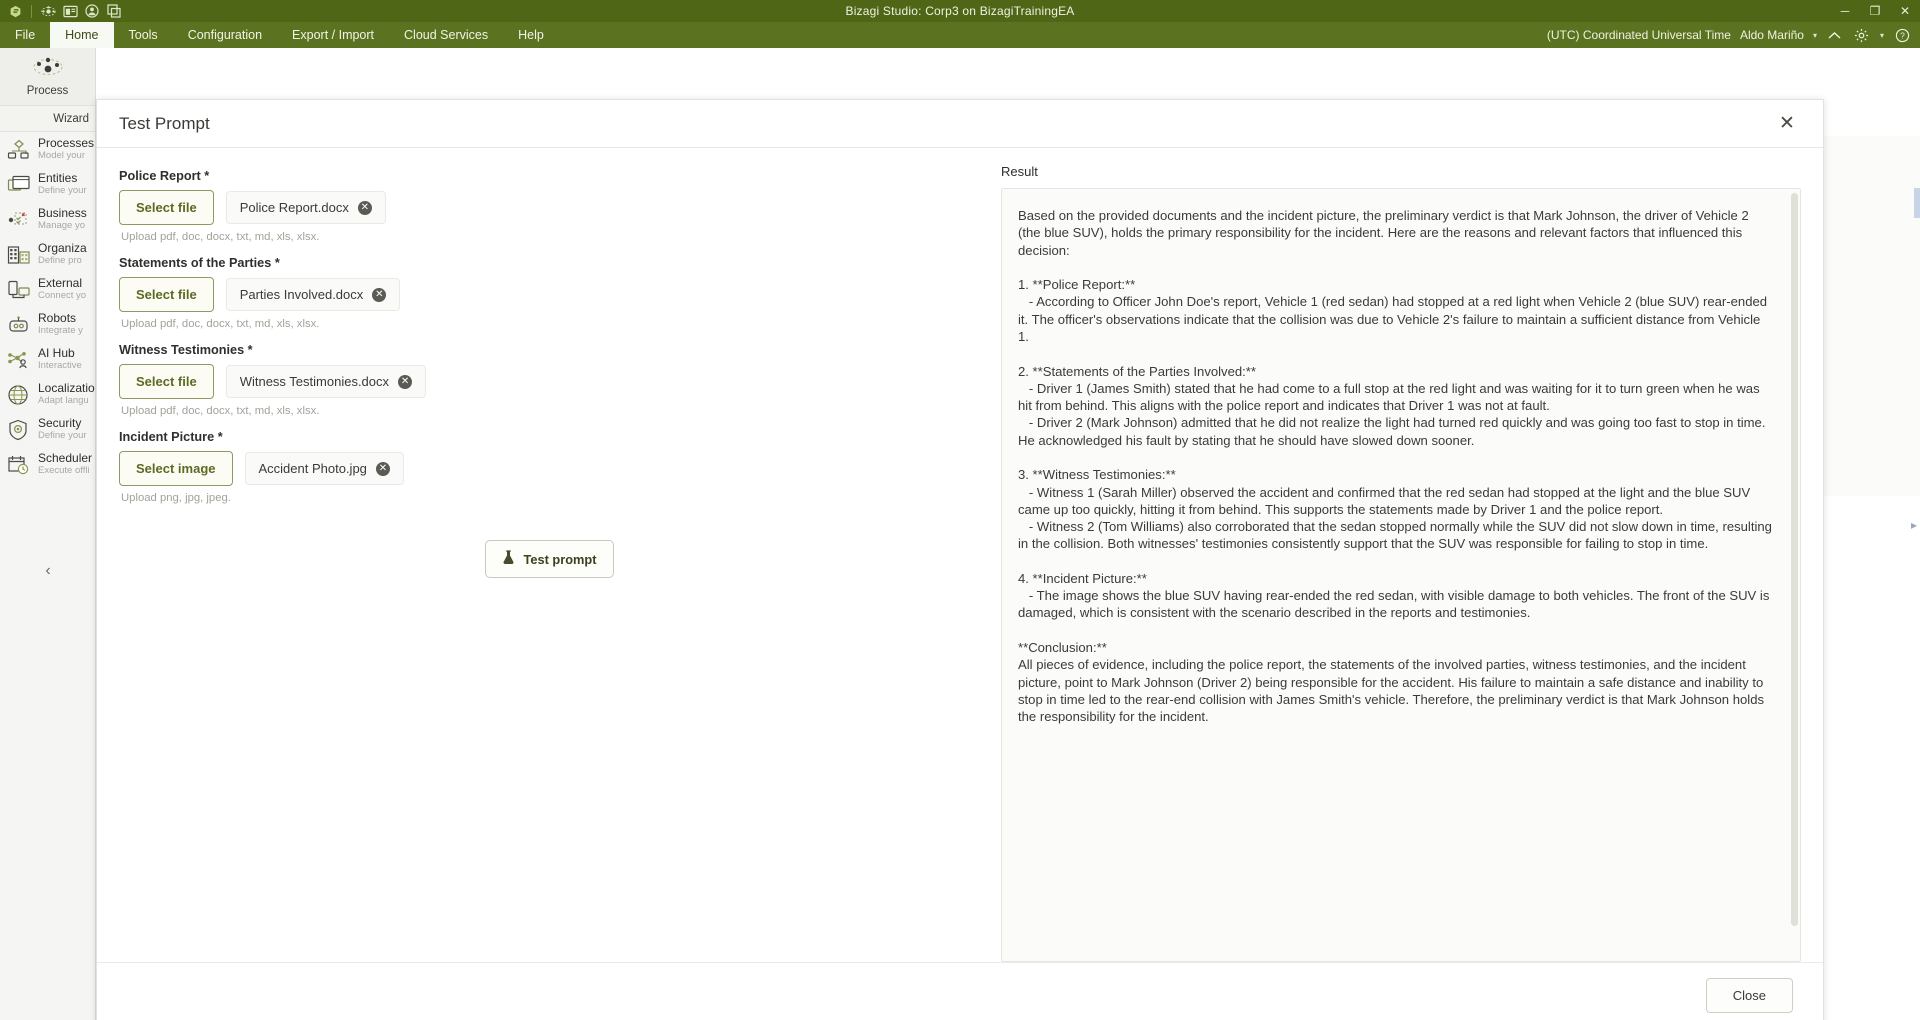 This screenshot has width=1920, height=1020. What do you see at coordinates (47, 91) in the screenshot?
I see `rail-header-label: Process` at bounding box center [47, 91].